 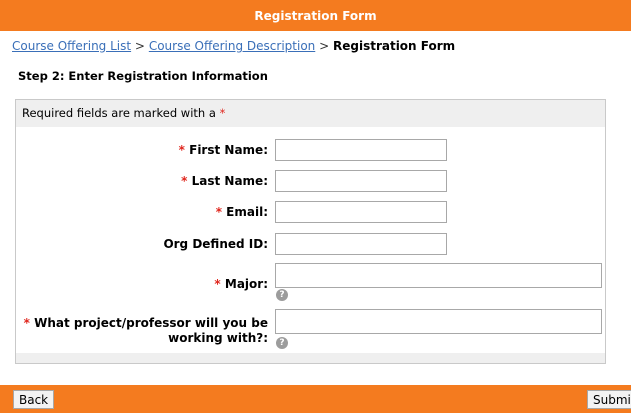 What do you see at coordinates (215, 244) in the screenshot?
I see `org-defined-id-label: Org Defined ID:` at bounding box center [215, 244].